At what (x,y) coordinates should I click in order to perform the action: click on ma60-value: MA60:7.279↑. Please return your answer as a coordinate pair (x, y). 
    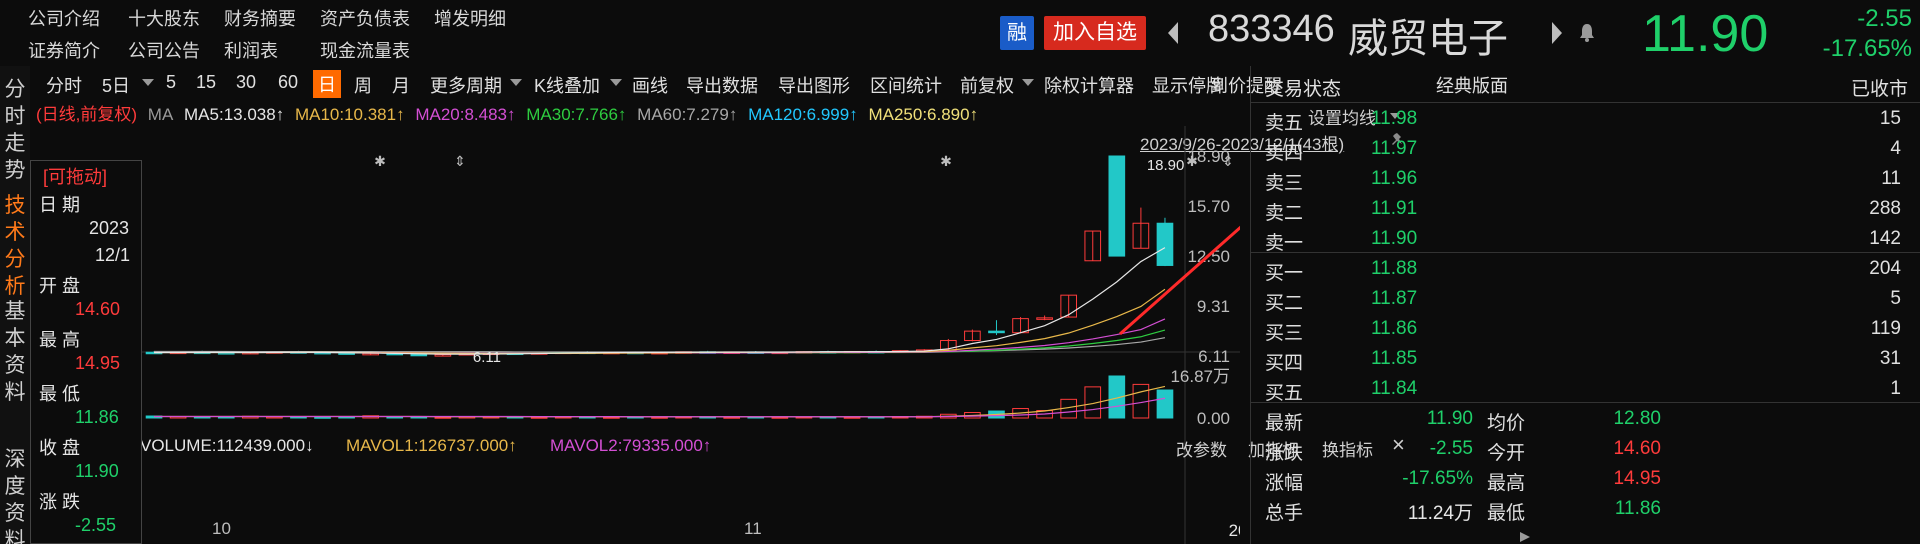
    Looking at the image, I should click on (687, 114).